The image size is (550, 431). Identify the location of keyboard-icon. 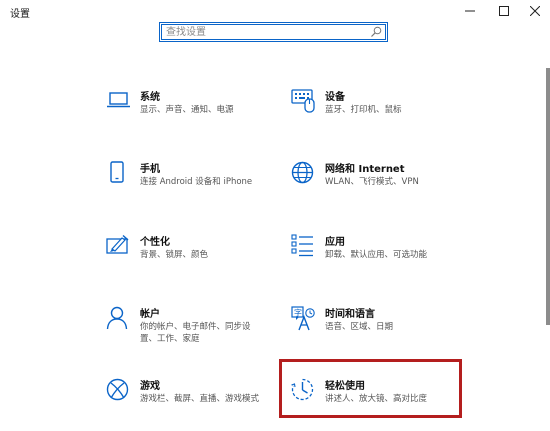
(304, 102).